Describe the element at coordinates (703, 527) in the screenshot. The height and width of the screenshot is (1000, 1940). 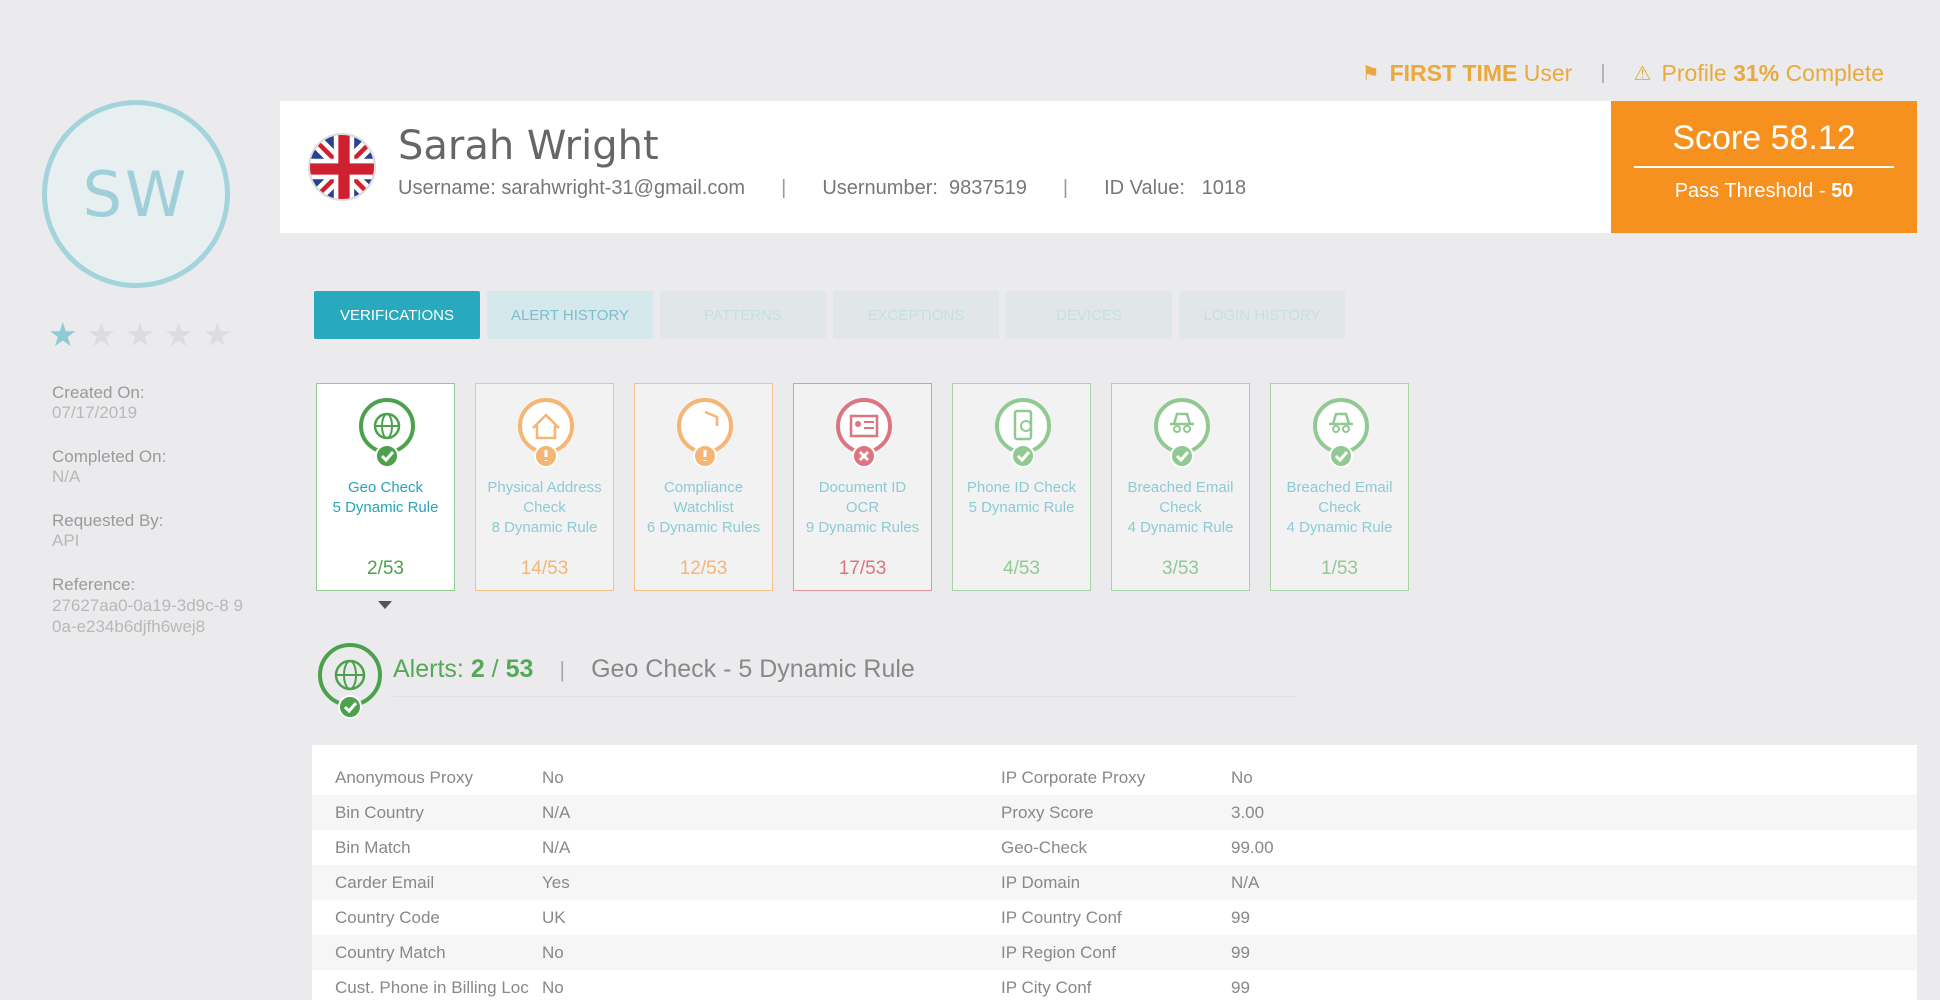
I see `card-title-line: 6 Dynamic Rules` at that location.